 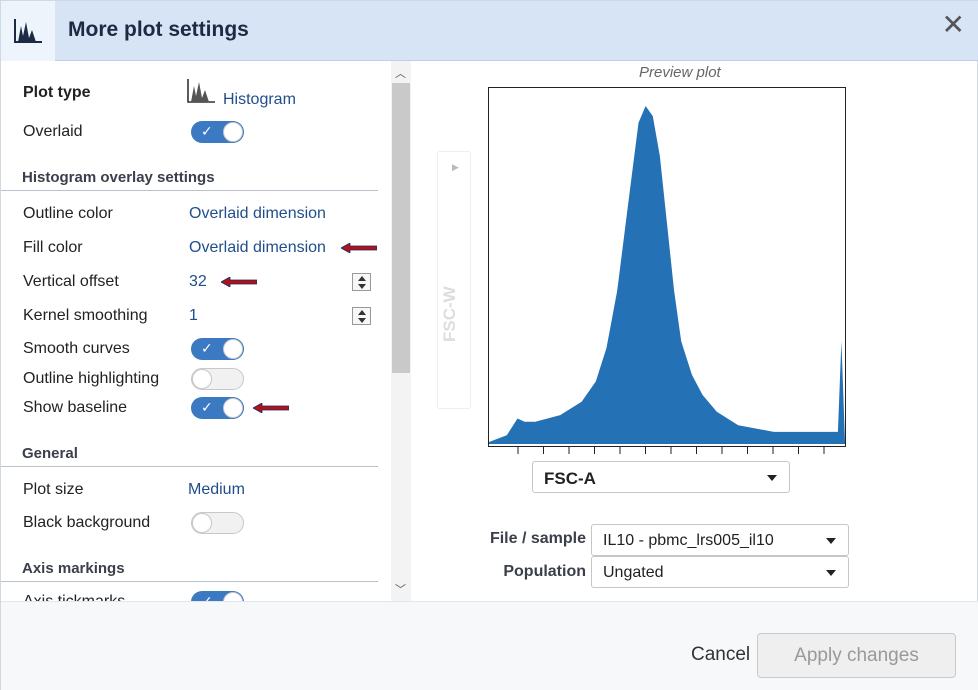 I want to click on plot-type-value: Histogram, so click(x=259, y=100).